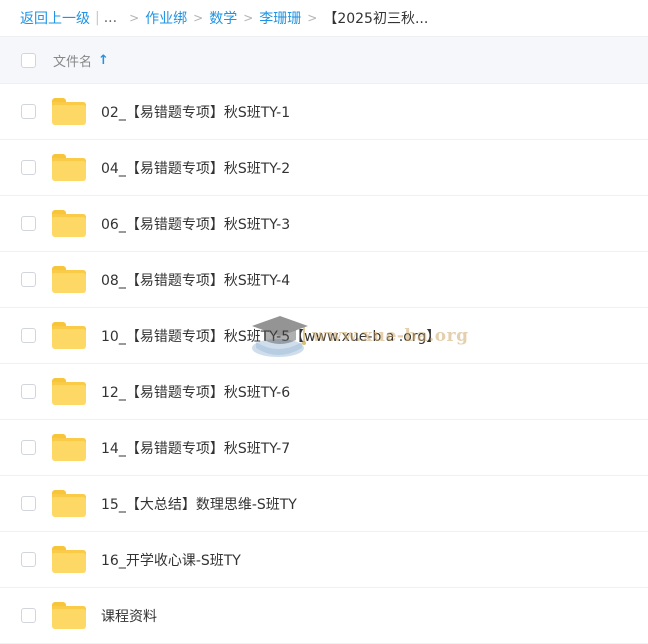 The width and height of the screenshot is (648, 644). Describe the element at coordinates (171, 560) in the screenshot. I see `file-name: 16_开学收心课-S班TY` at that location.